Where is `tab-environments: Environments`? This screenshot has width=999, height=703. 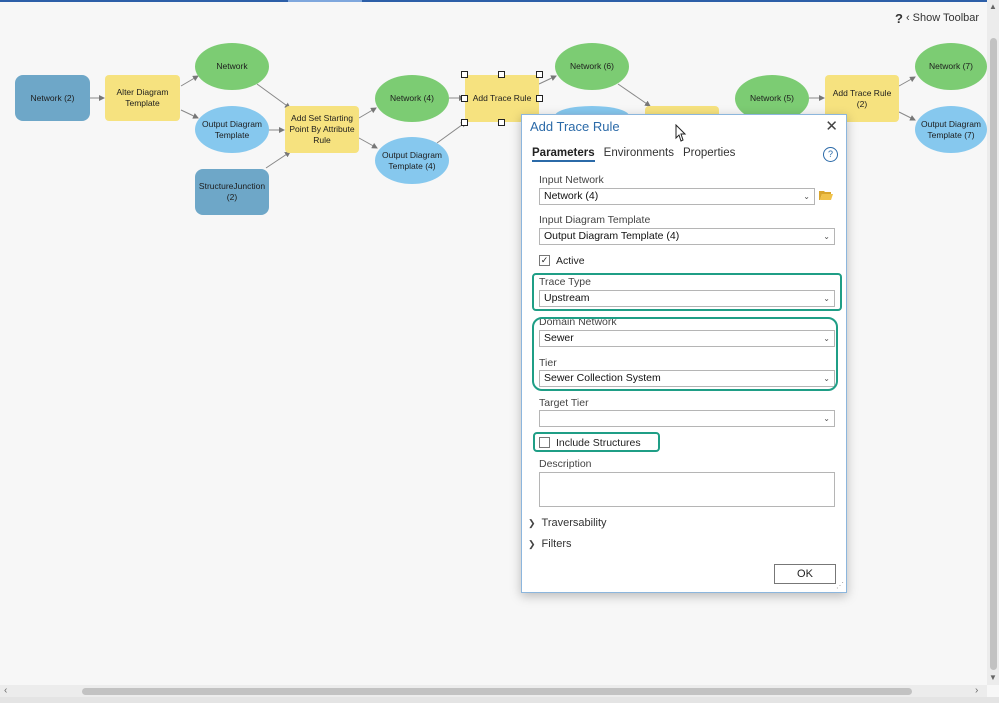
tab-environments: Environments is located at coordinates (639, 154).